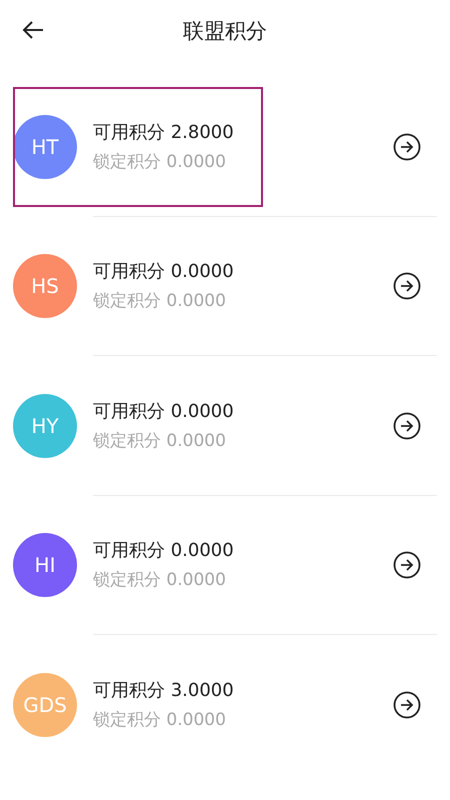 This screenshot has height=800, width=450. Describe the element at coordinates (33, 30) in the screenshot. I see `back-button` at that location.